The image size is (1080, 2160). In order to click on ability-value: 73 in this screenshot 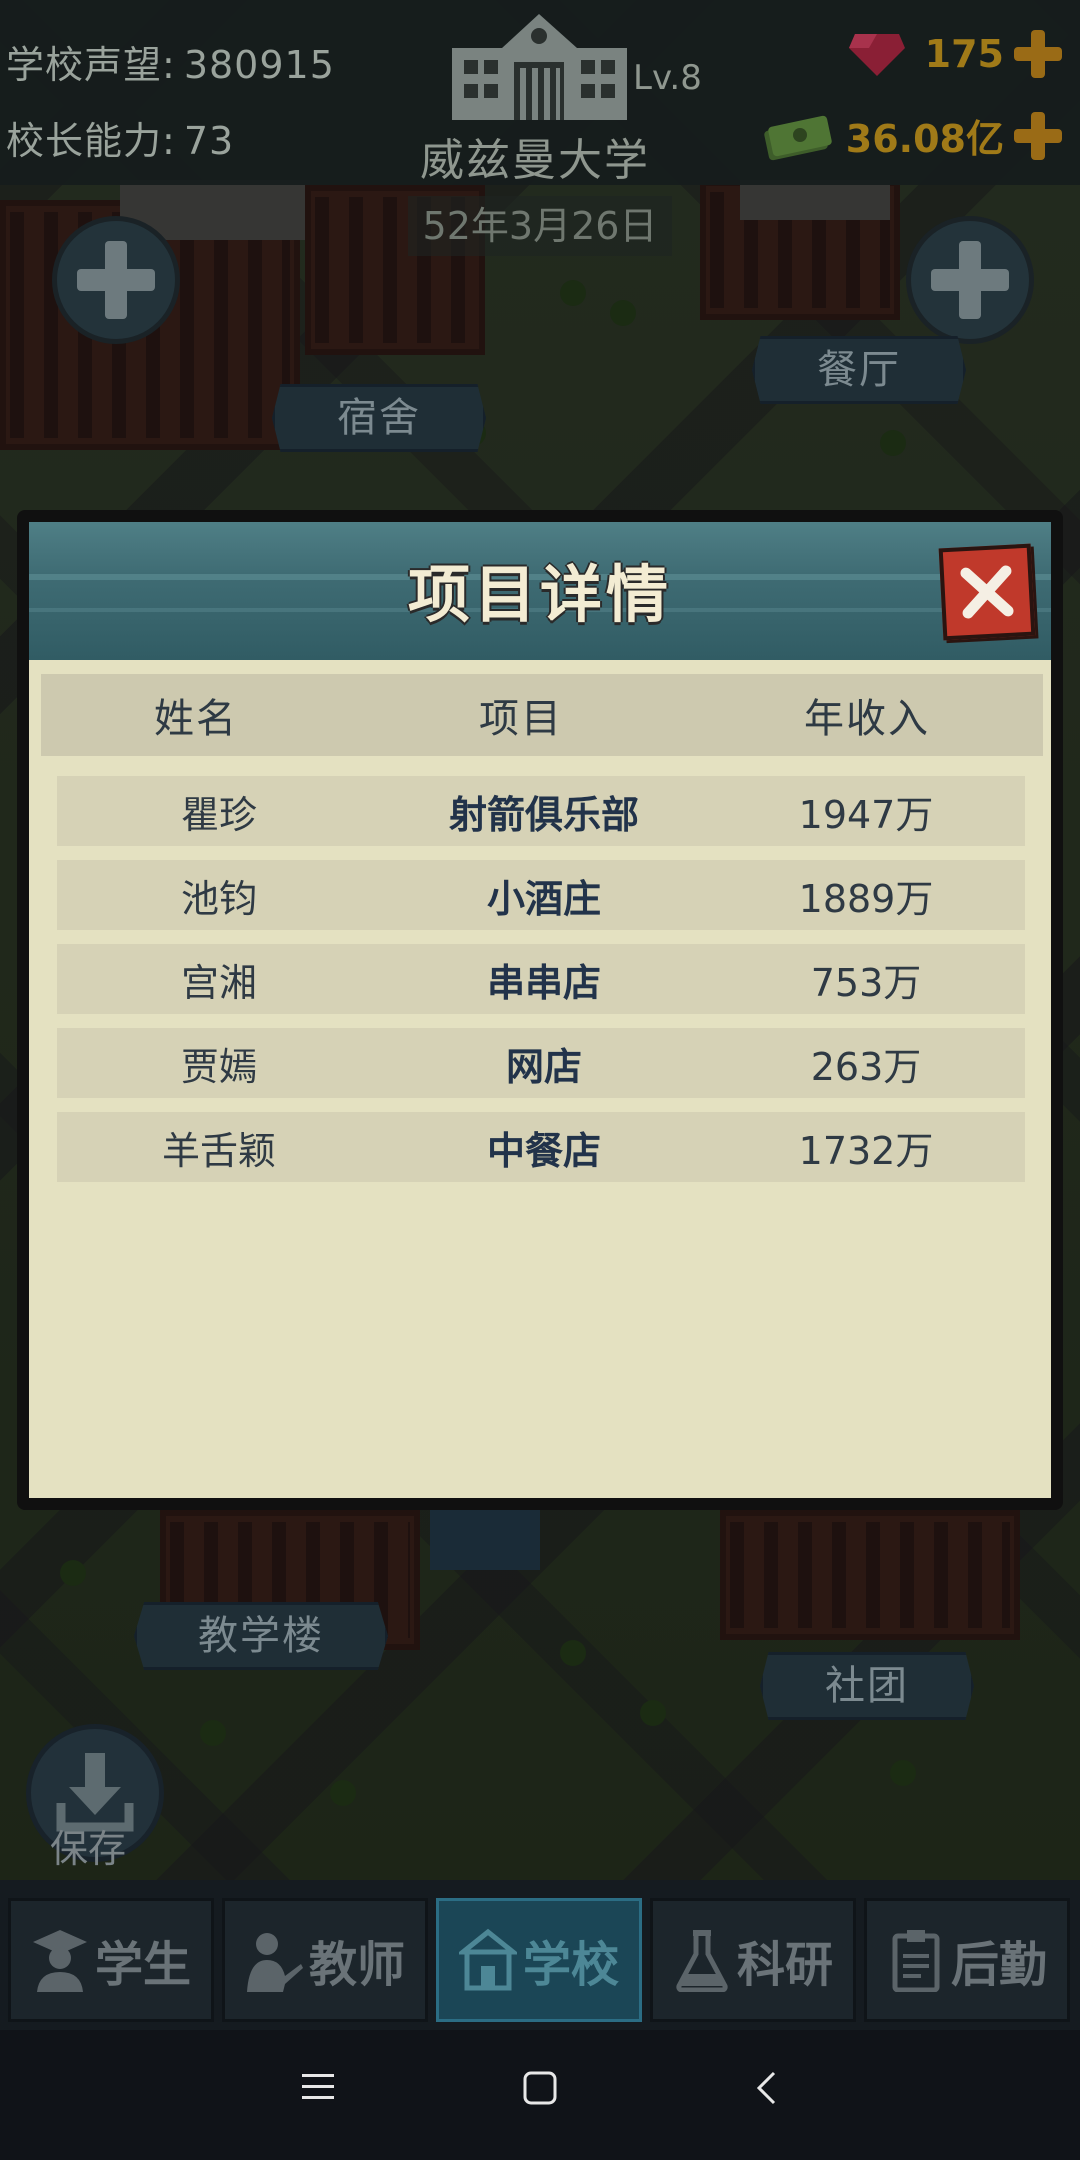, I will do `click(209, 141)`.